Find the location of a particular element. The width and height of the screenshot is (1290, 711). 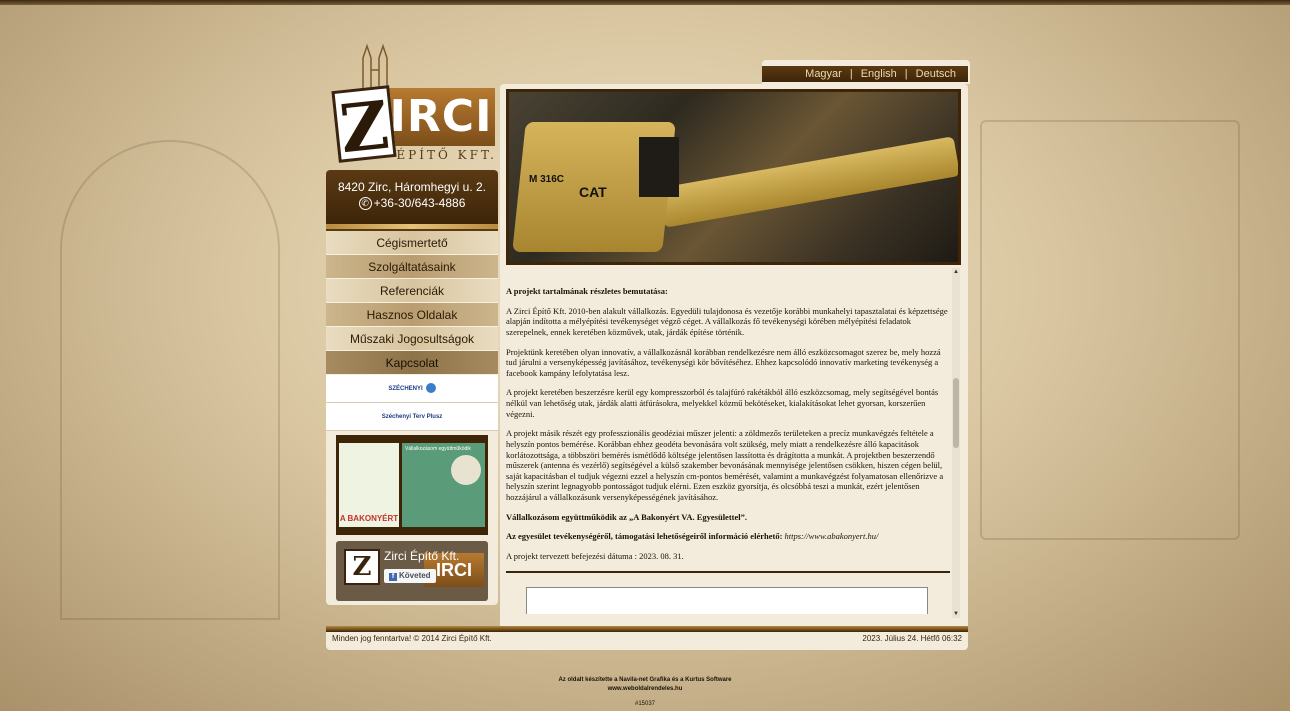

lang-deutsch: Deutsch is located at coordinates (936, 74).